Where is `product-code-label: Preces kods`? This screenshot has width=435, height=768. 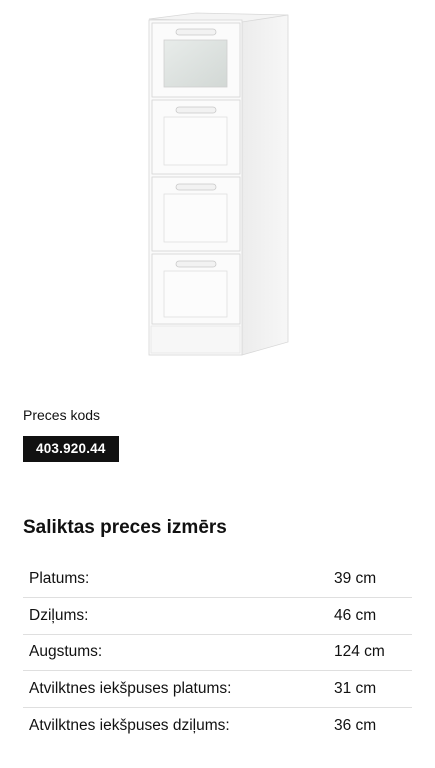
product-code-label: Preces kods is located at coordinates (62, 415).